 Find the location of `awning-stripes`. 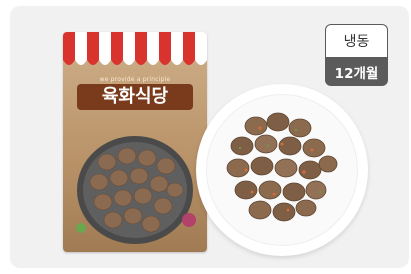

awning-stripes is located at coordinates (135, 48).